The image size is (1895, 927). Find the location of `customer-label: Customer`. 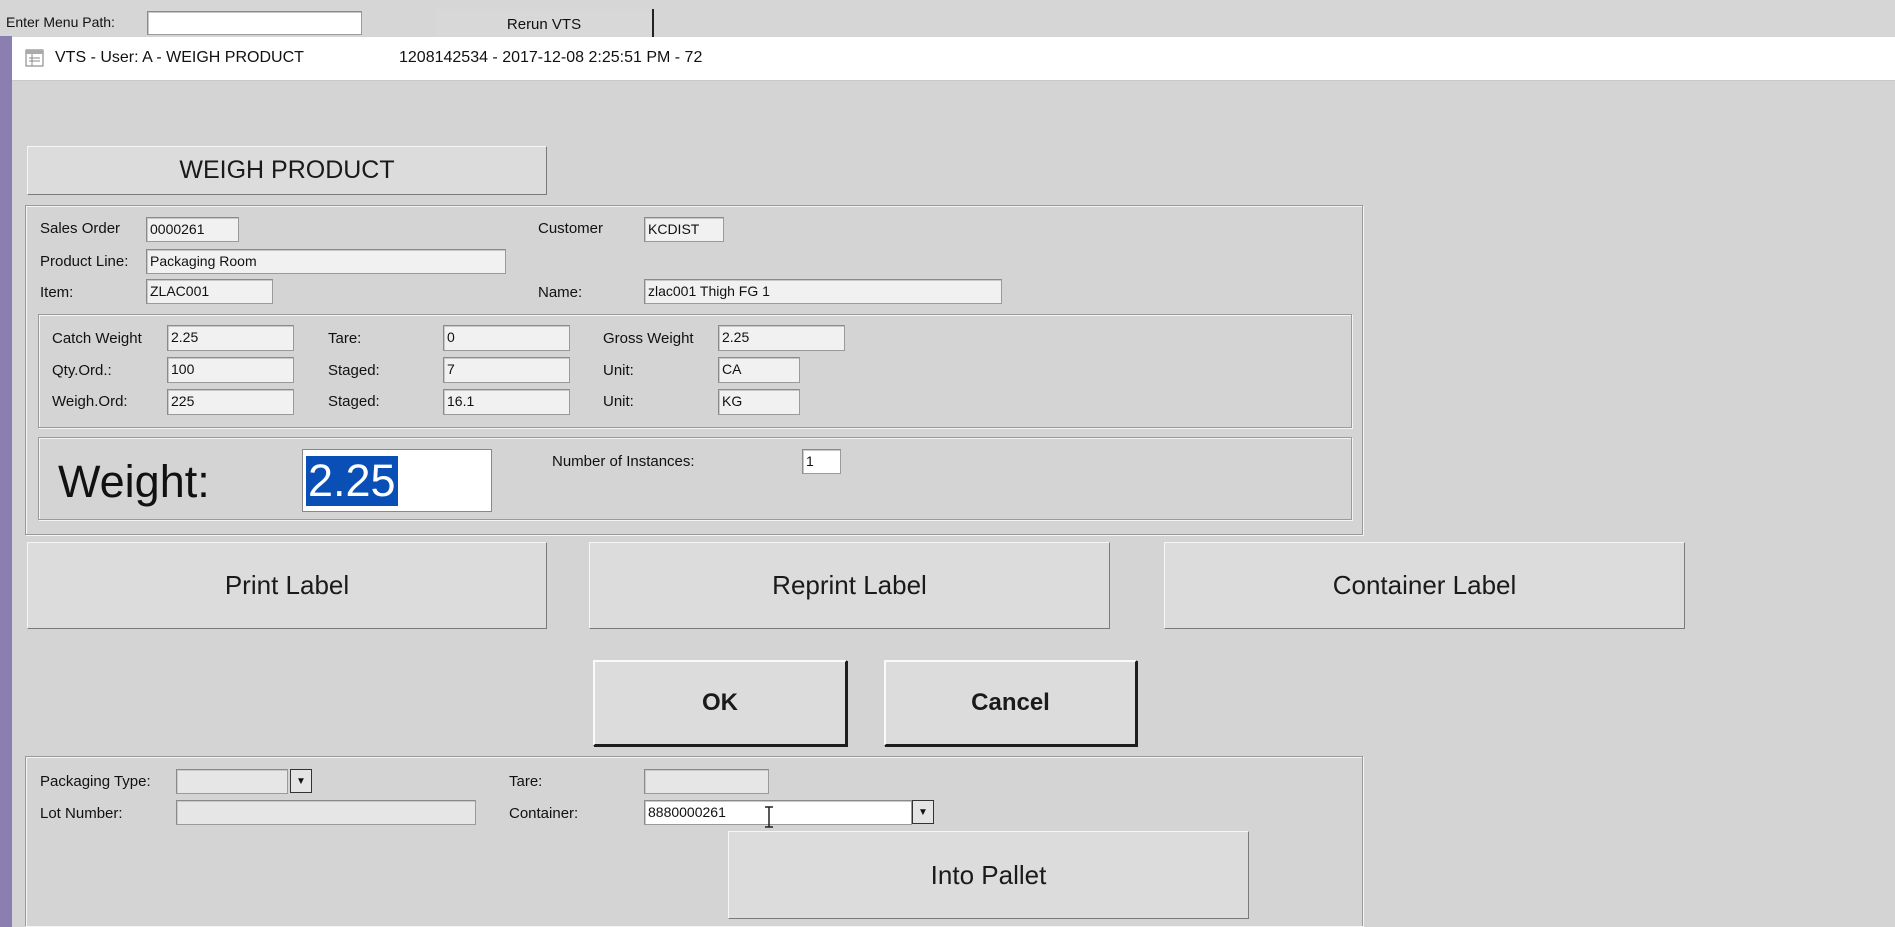

customer-label: Customer is located at coordinates (571, 228).